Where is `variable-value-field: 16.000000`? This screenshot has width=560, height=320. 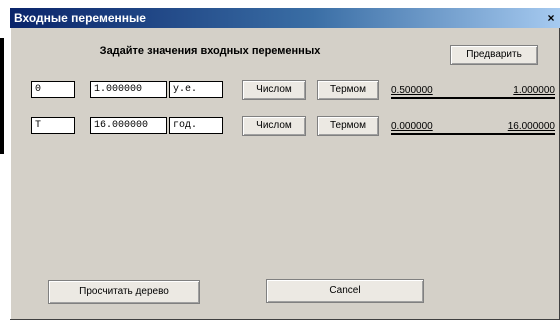 variable-value-field: 16.000000 is located at coordinates (128, 125).